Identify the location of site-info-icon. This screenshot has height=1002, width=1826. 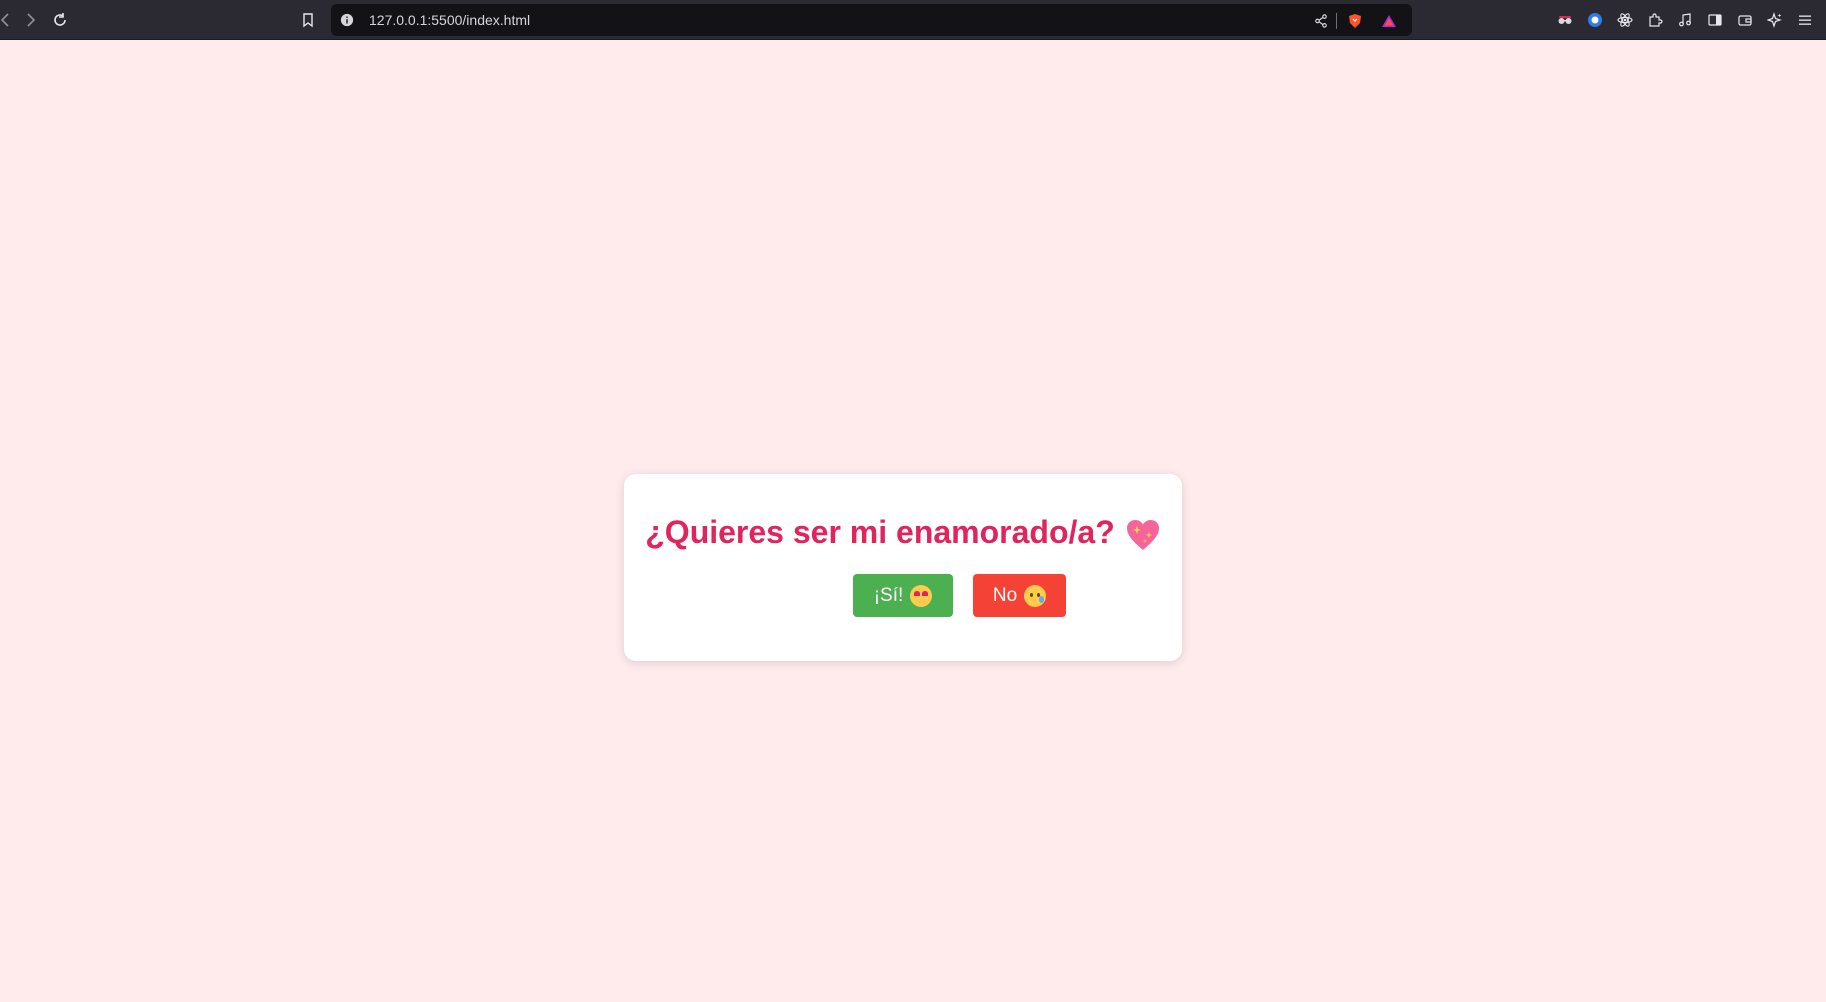
(347, 20).